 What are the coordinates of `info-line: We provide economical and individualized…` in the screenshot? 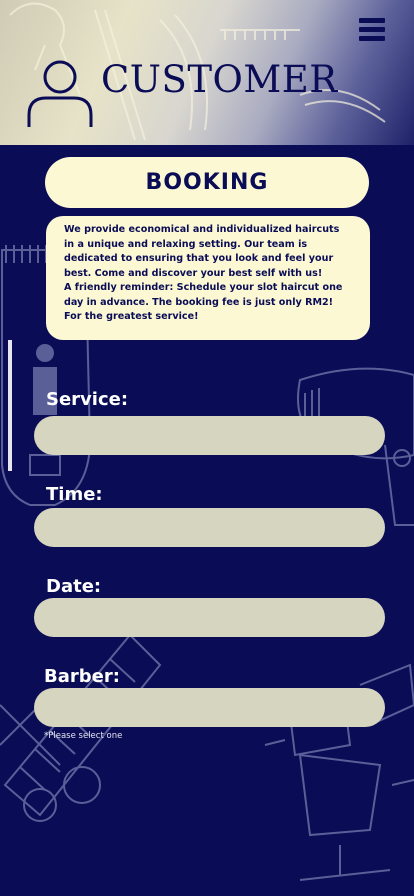 It's located at (202, 229).